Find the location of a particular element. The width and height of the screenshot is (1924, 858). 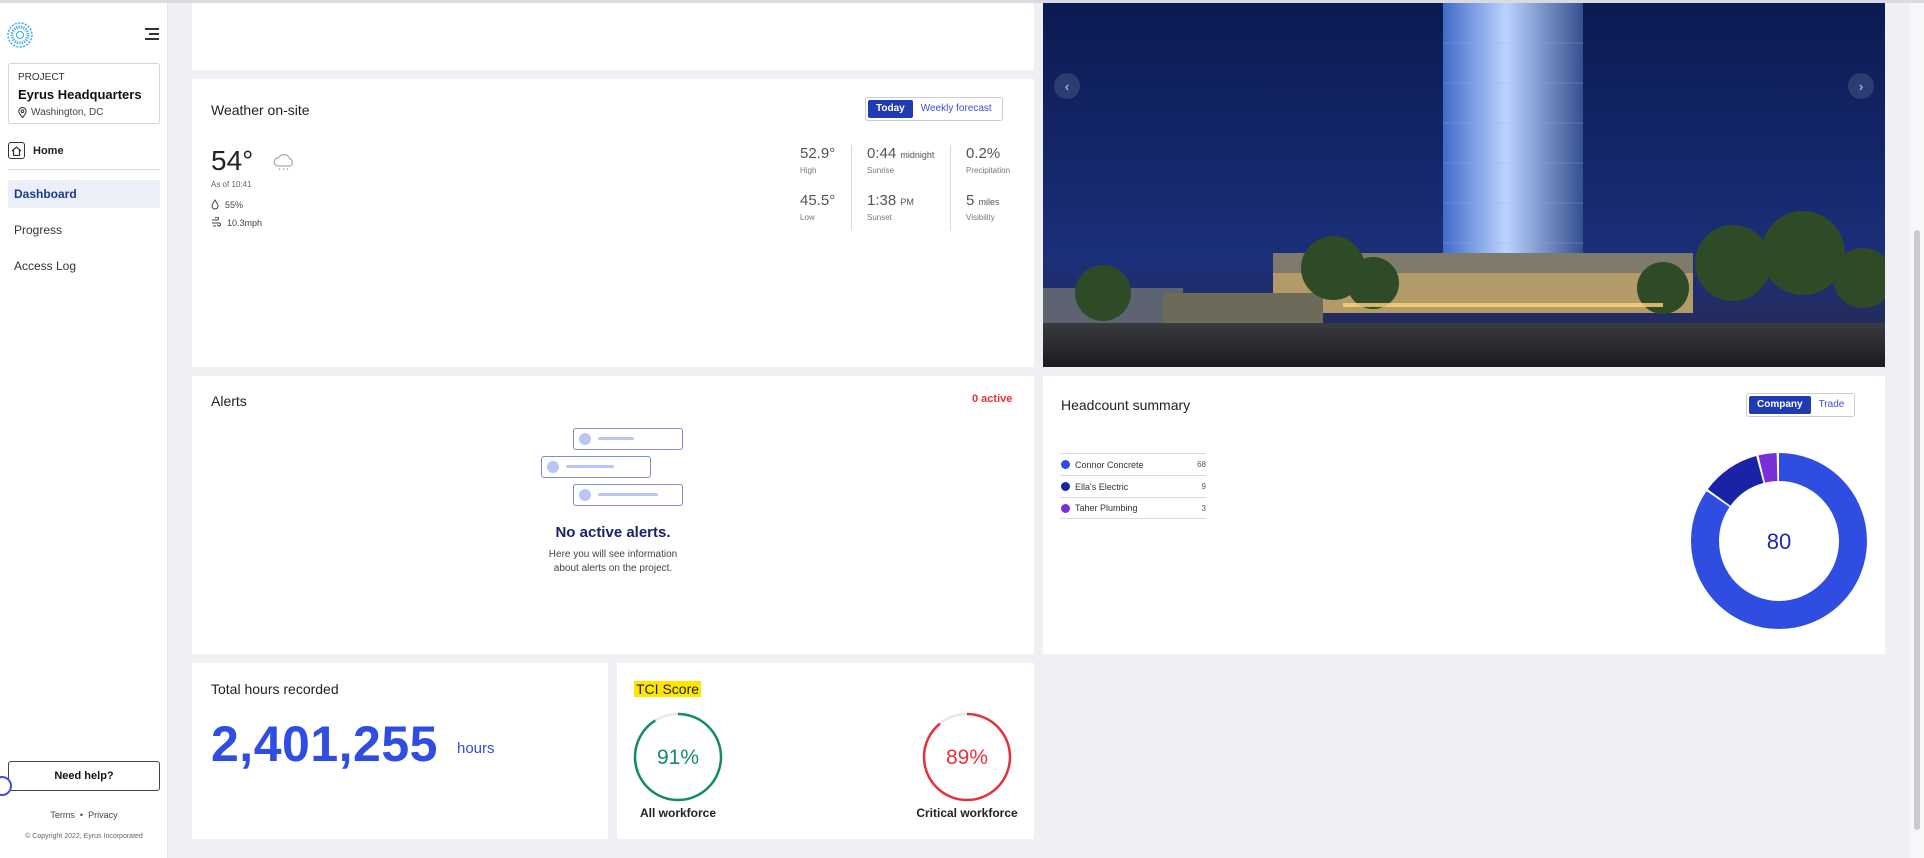

headcount-title: Headcount summary is located at coordinates (1126, 405).